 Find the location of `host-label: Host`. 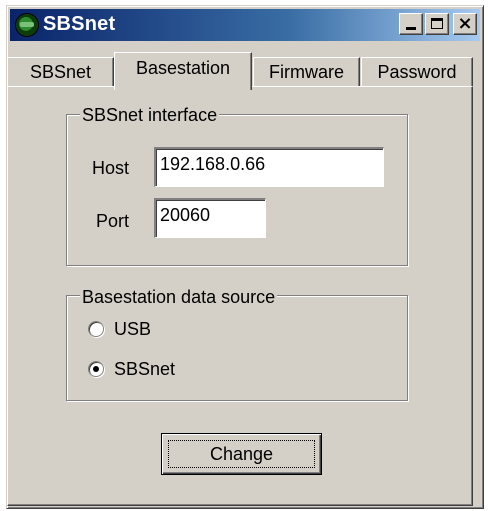

host-label: Host is located at coordinates (111, 168).